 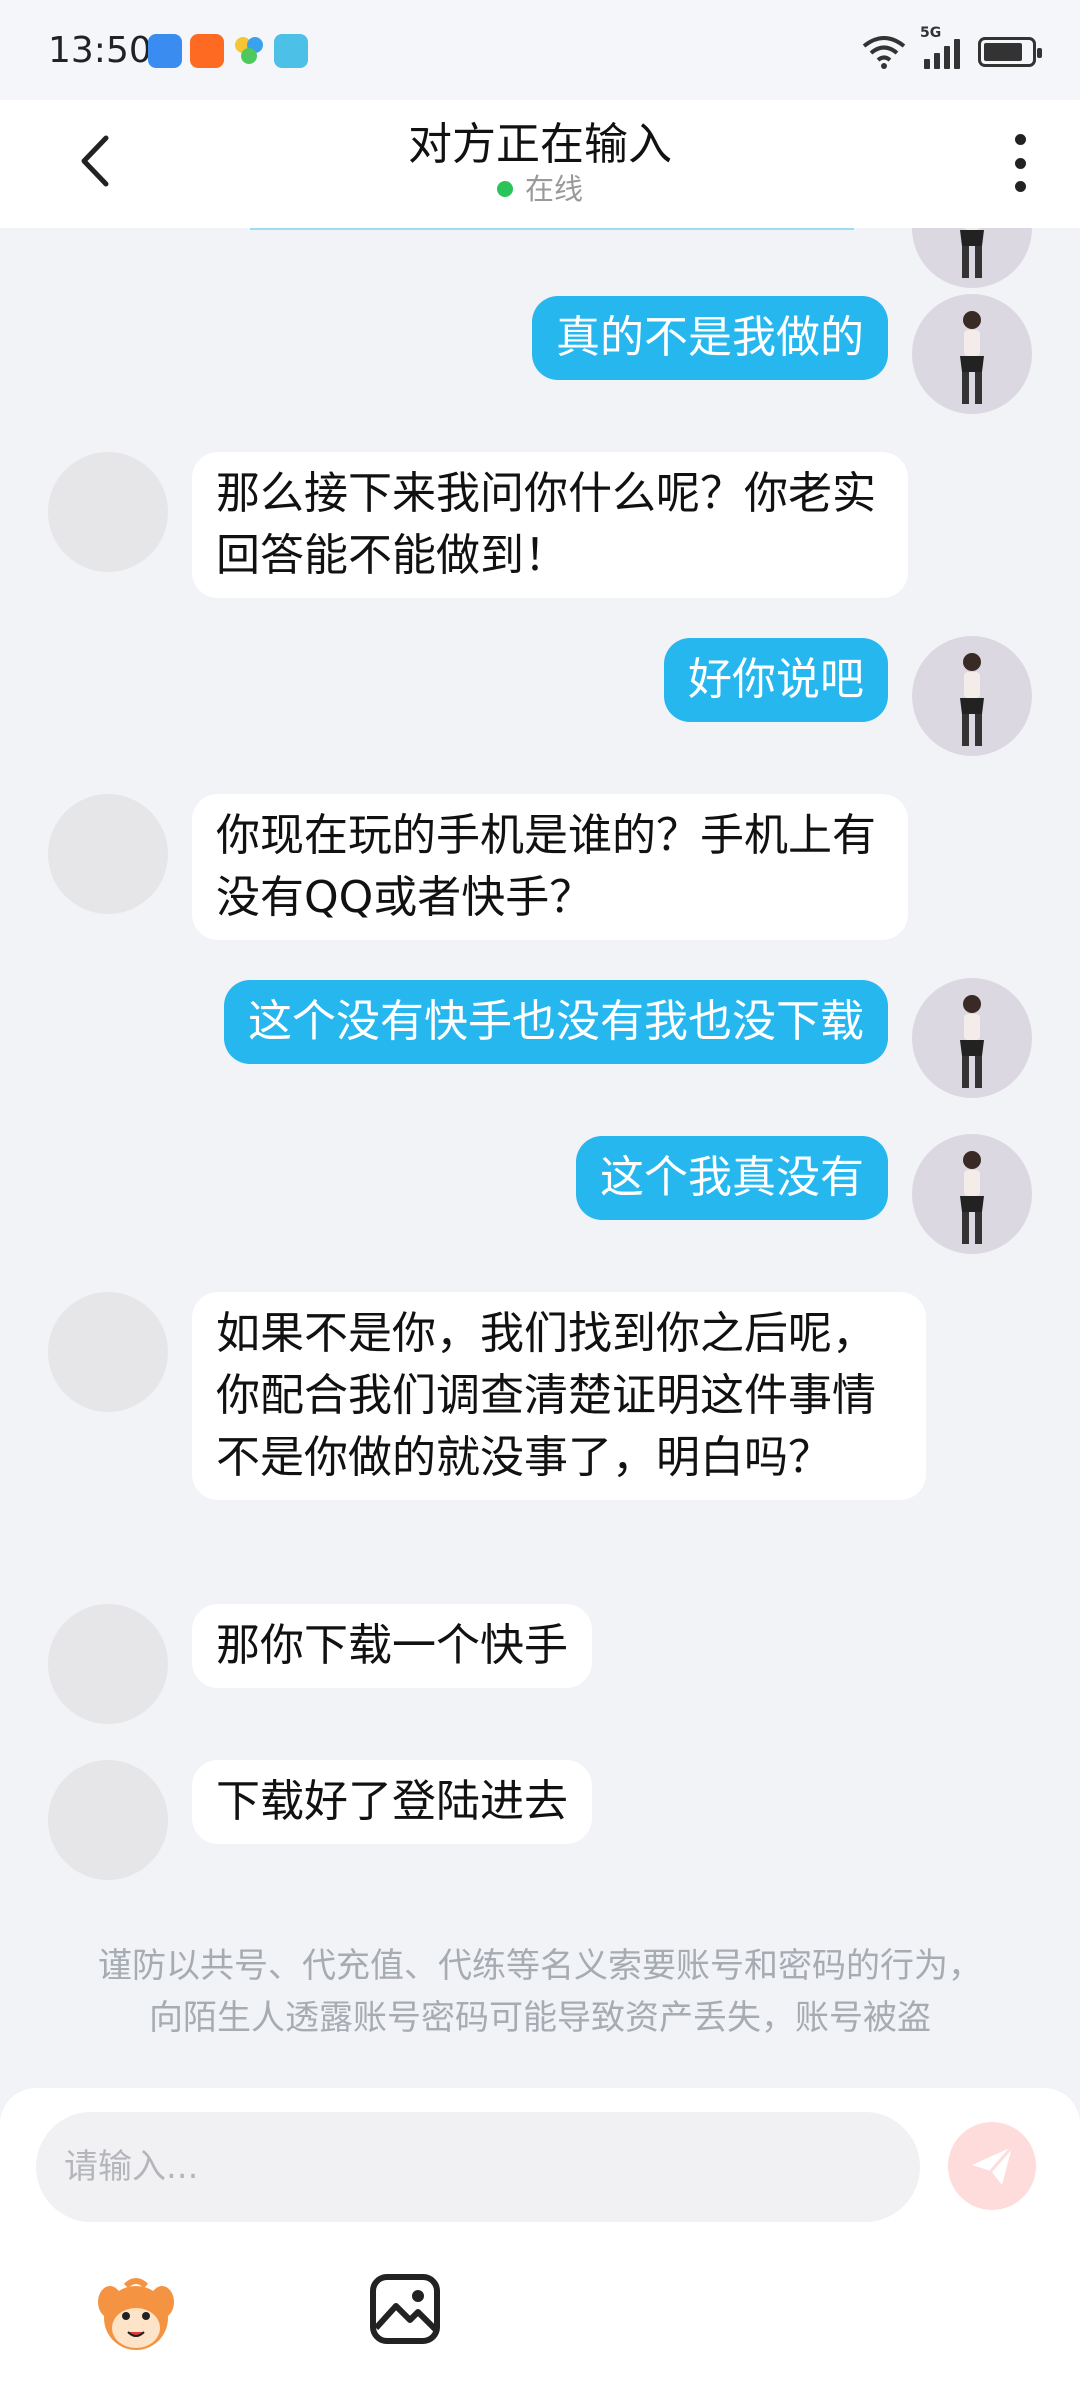 I want to click on chat-header: 对方正在输入 在线, so click(x=540, y=164).